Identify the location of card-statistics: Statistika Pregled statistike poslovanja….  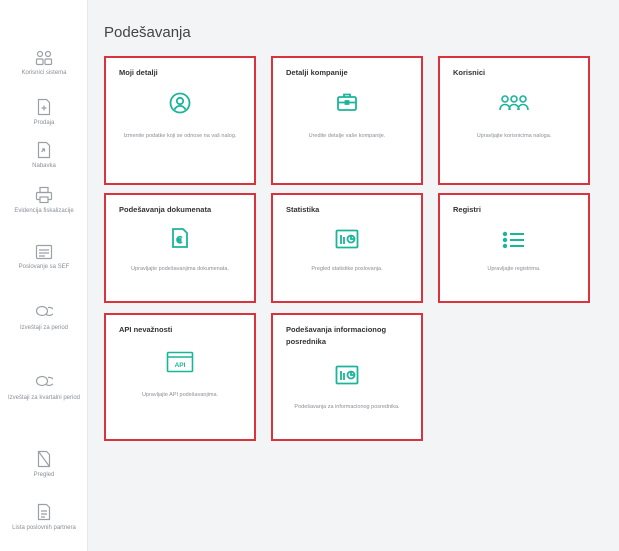
(347, 248).